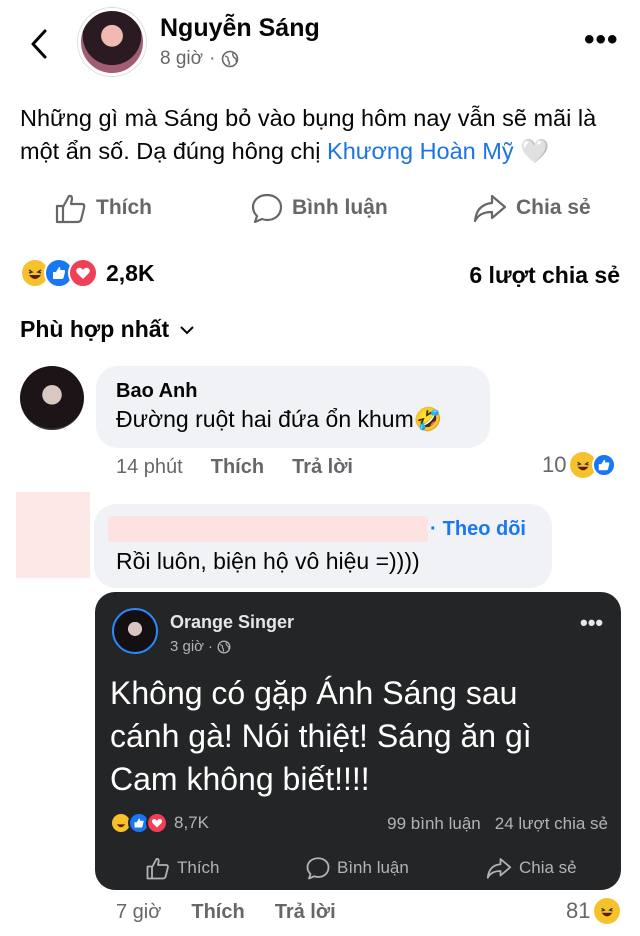 The height and width of the screenshot is (936, 640). Describe the element at coordinates (373, 867) in the screenshot. I see `embedded-comment-text: Bình luận` at that location.